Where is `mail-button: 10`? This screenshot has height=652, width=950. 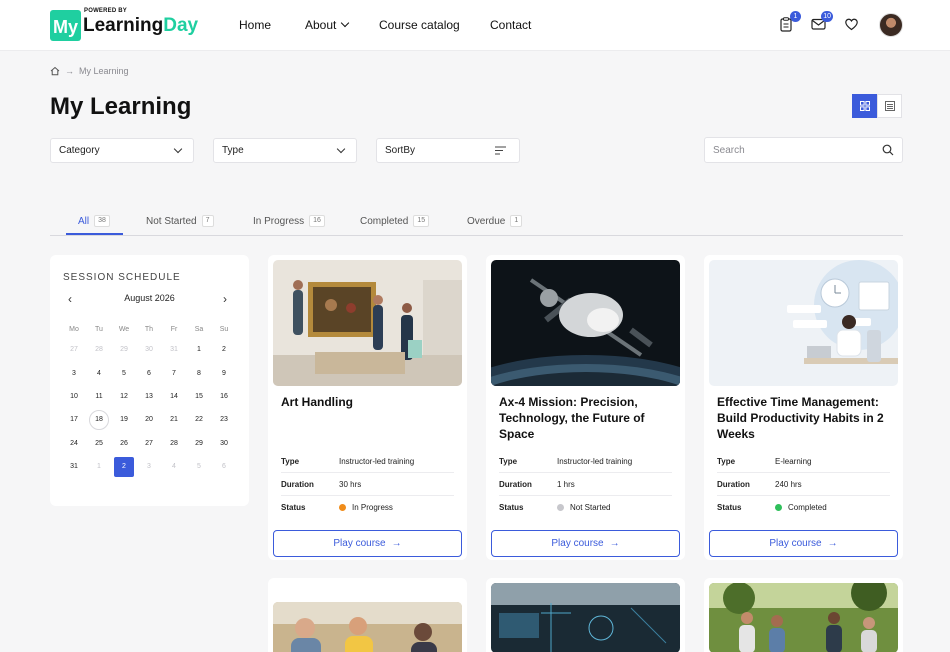
mail-button: 10 is located at coordinates (822, 22).